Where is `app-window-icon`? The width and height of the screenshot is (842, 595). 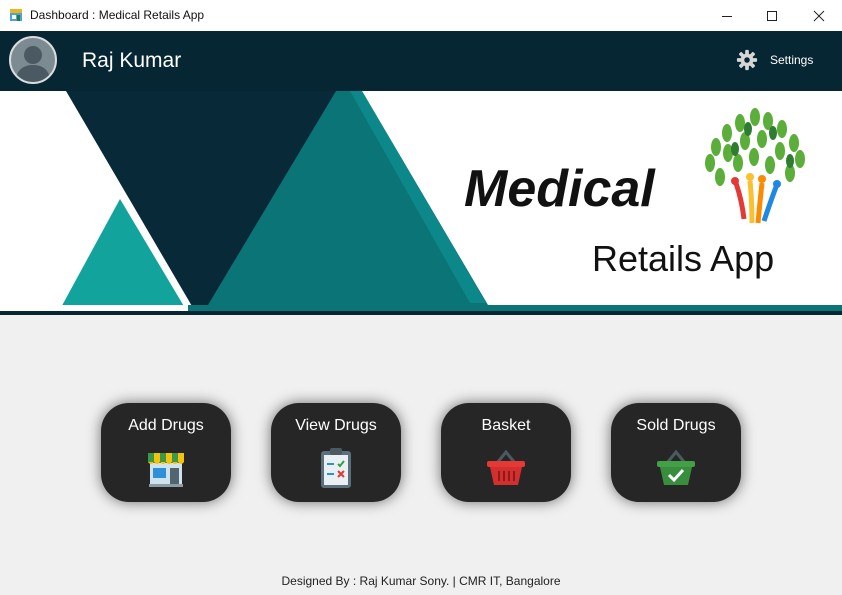
app-window-icon is located at coordinates (16, 15).